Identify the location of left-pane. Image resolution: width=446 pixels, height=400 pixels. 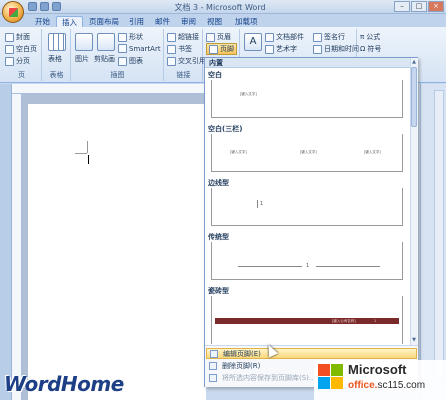
(6, 242).